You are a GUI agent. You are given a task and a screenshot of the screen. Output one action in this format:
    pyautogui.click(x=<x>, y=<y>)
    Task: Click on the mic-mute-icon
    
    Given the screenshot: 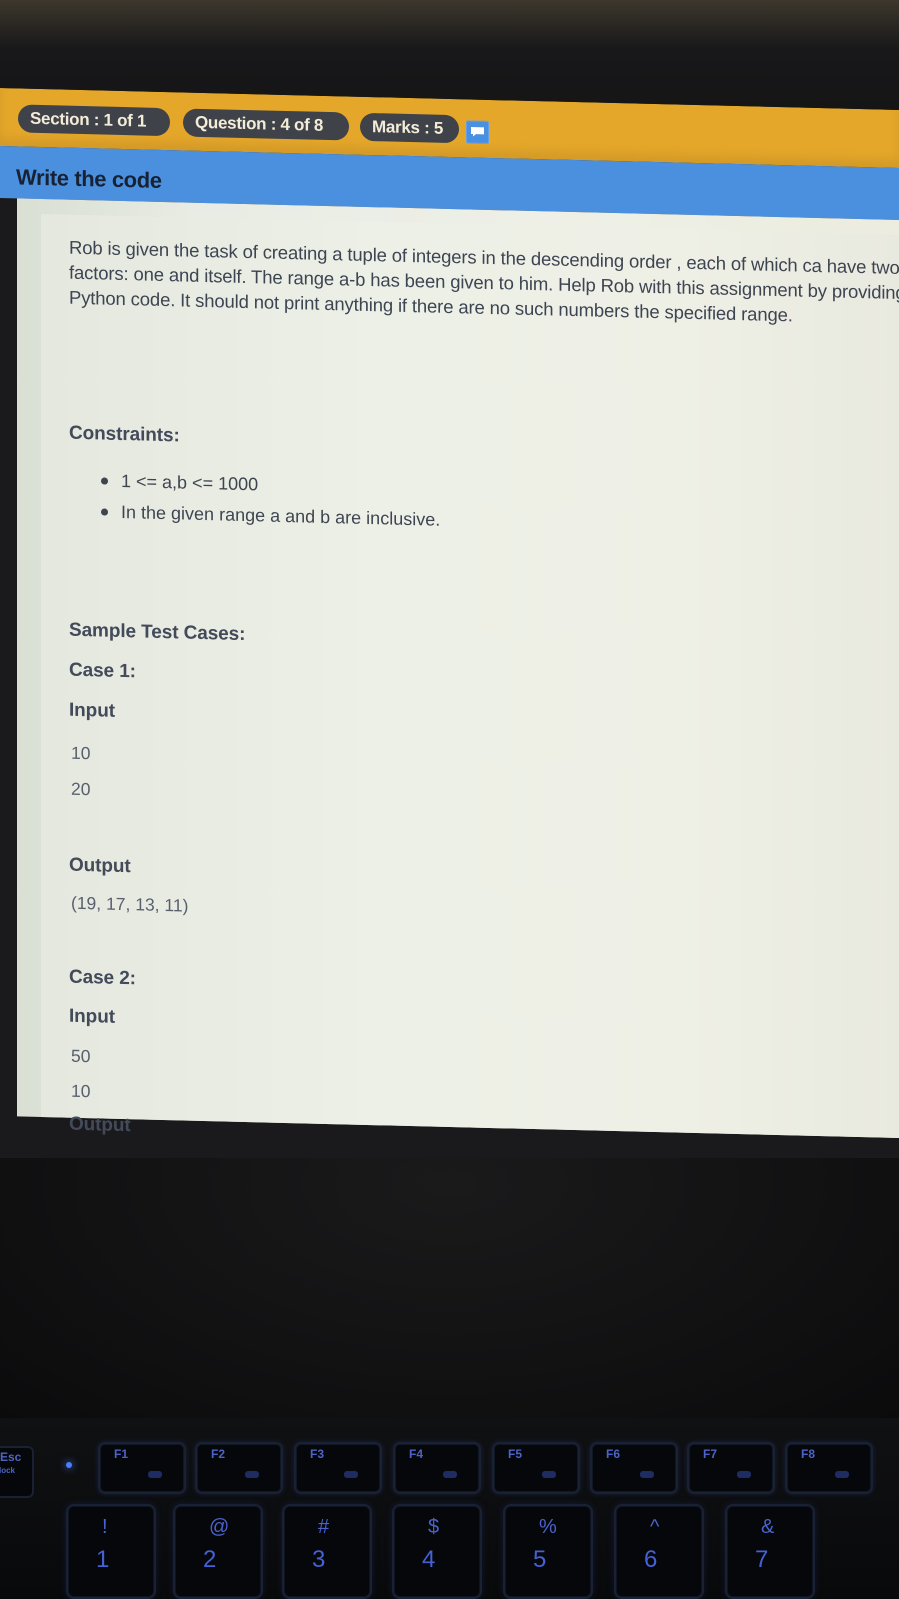 What is the action you would take?
    pyautogui.click(x=450, y=1474)
    